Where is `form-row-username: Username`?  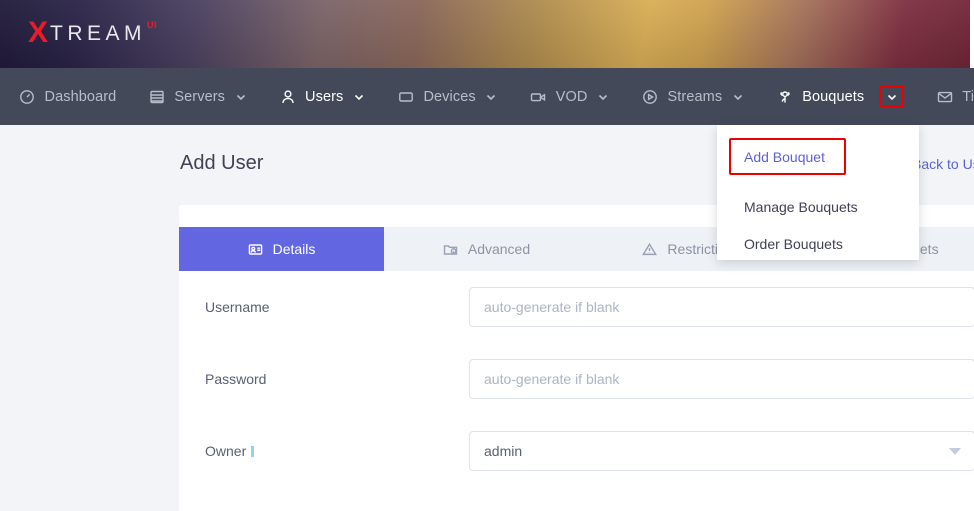
form-row-username: Username is located at coordinates (576, 307).